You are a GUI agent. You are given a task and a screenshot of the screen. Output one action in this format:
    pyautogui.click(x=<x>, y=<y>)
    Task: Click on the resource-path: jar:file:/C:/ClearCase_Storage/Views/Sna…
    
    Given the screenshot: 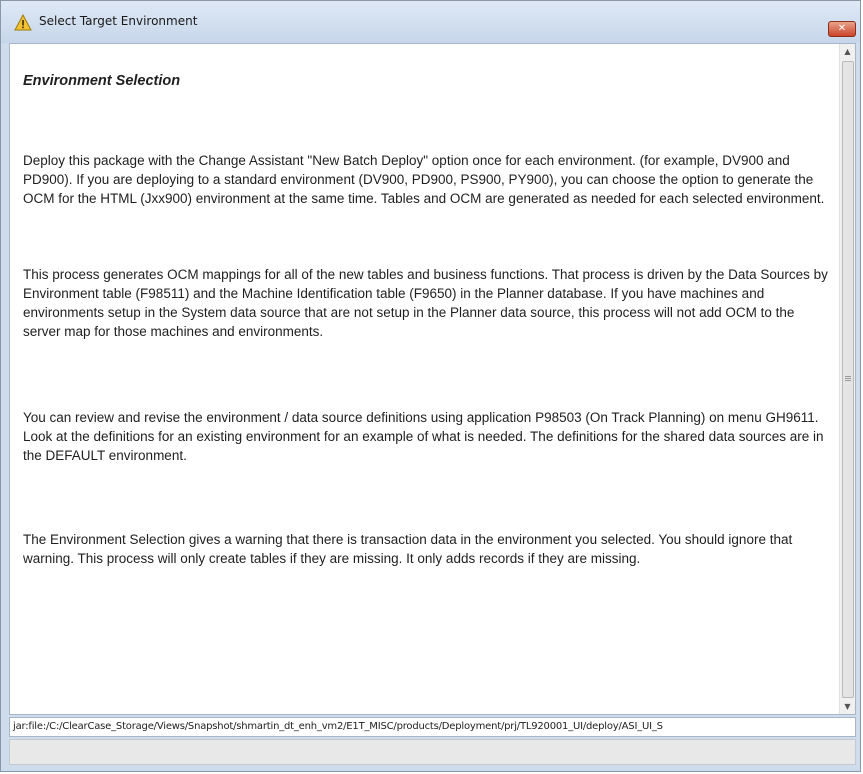 What is the action you would take?
    pyautogui.click(x=432, y=727)
    